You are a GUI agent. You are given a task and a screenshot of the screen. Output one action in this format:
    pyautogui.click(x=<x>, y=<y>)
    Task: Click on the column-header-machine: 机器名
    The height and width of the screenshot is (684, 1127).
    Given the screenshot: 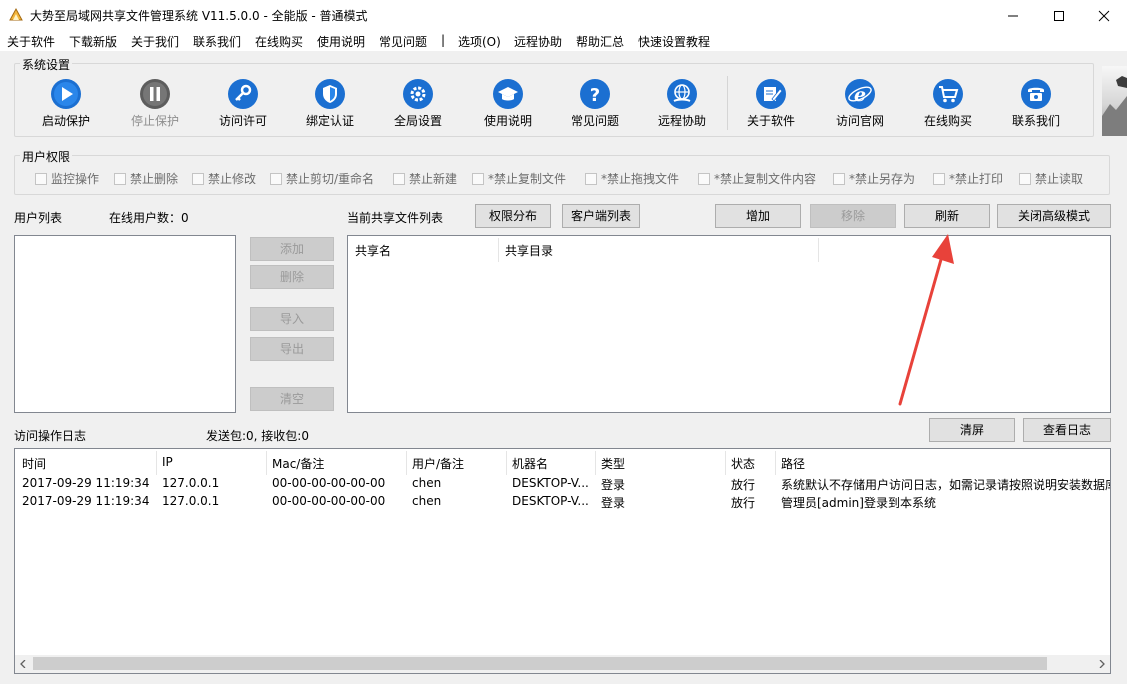 What is the action you would take?
    pyautogui.click(x=530, y=463)
    